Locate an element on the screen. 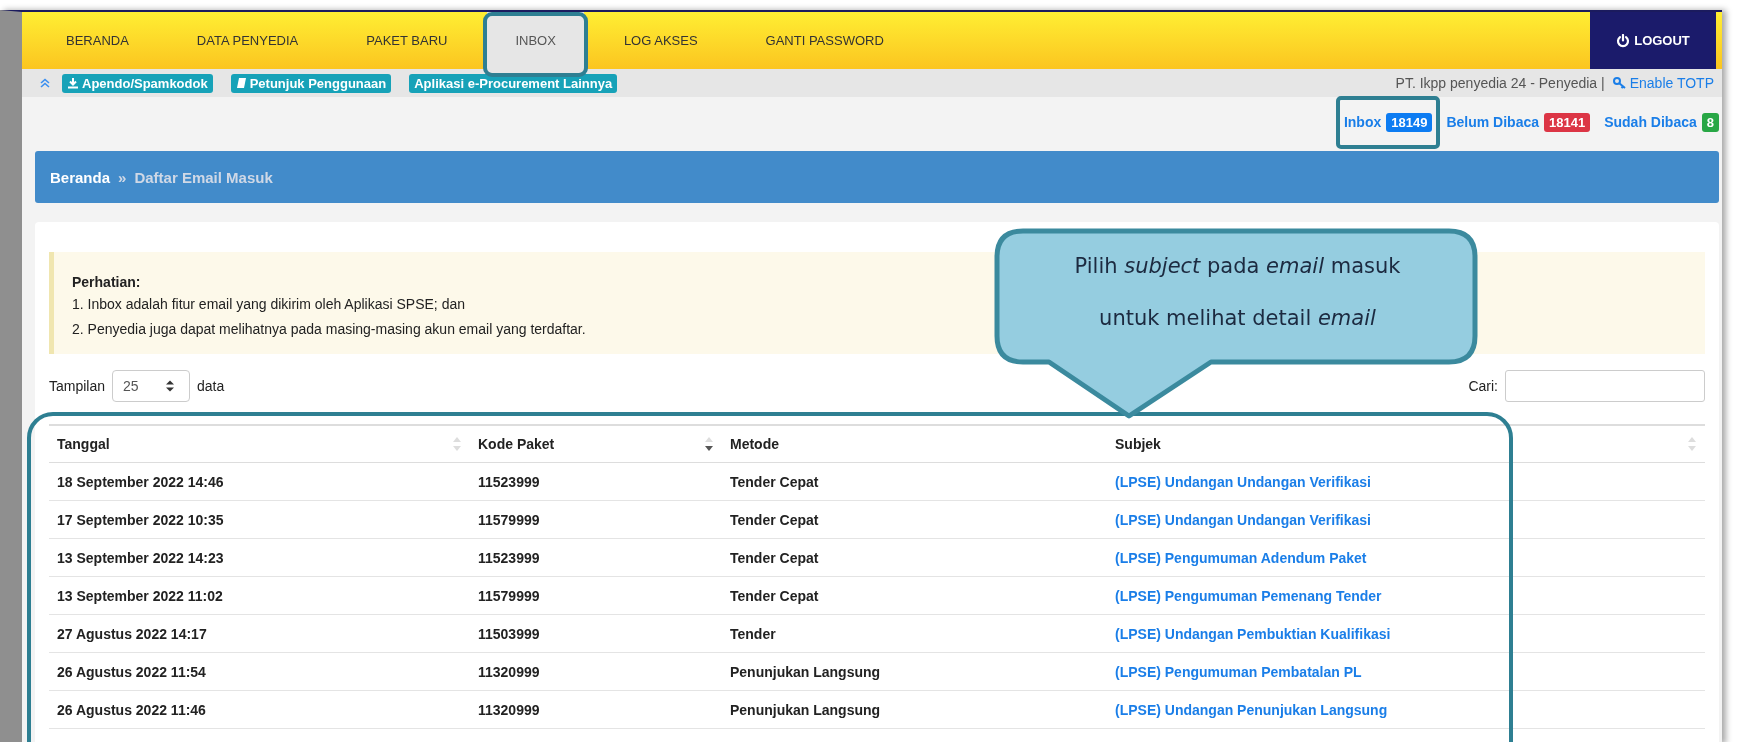 Image resolution: width=1747 pixels, height=742 pixels. subject-link: (LPSE) Pengumuman Adendum Paket is located at coordinates (1241, 557).